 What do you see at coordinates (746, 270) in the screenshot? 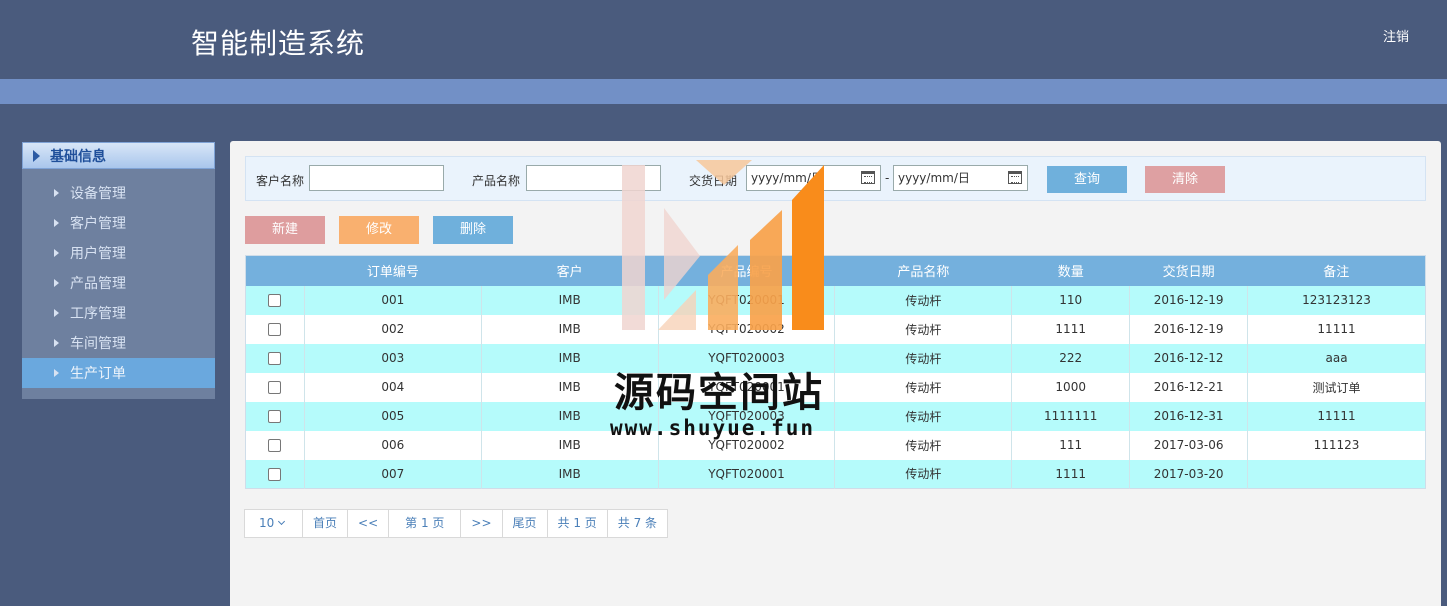
I see `column-header: 产品编号` at bounding box center [746, 270].